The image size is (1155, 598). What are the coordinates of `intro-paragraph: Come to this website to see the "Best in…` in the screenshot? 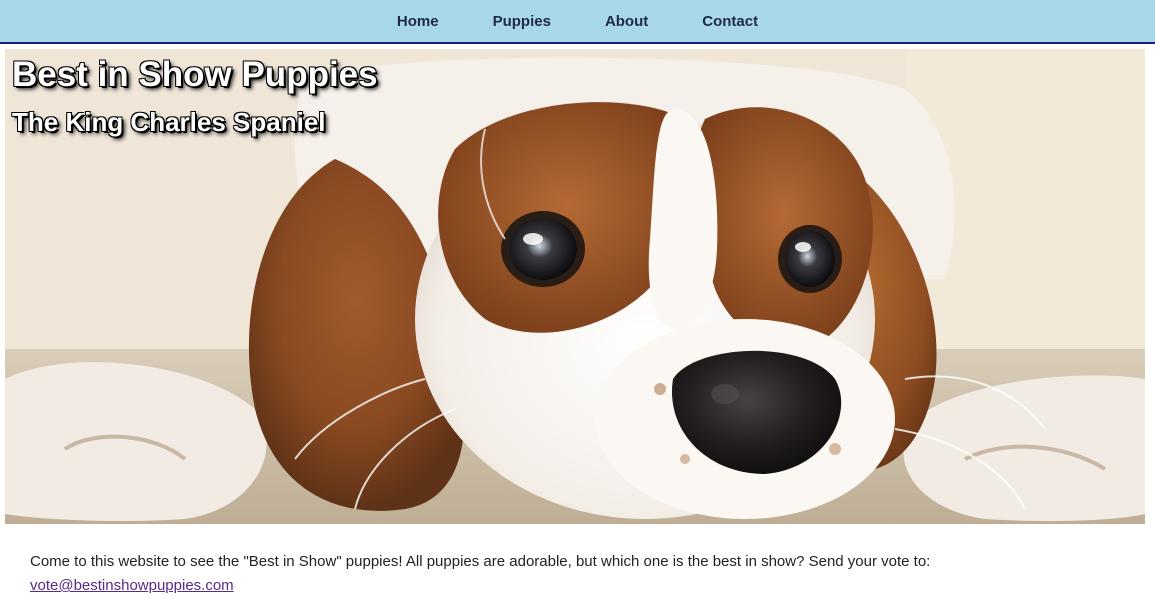 It's located at (585, 574).